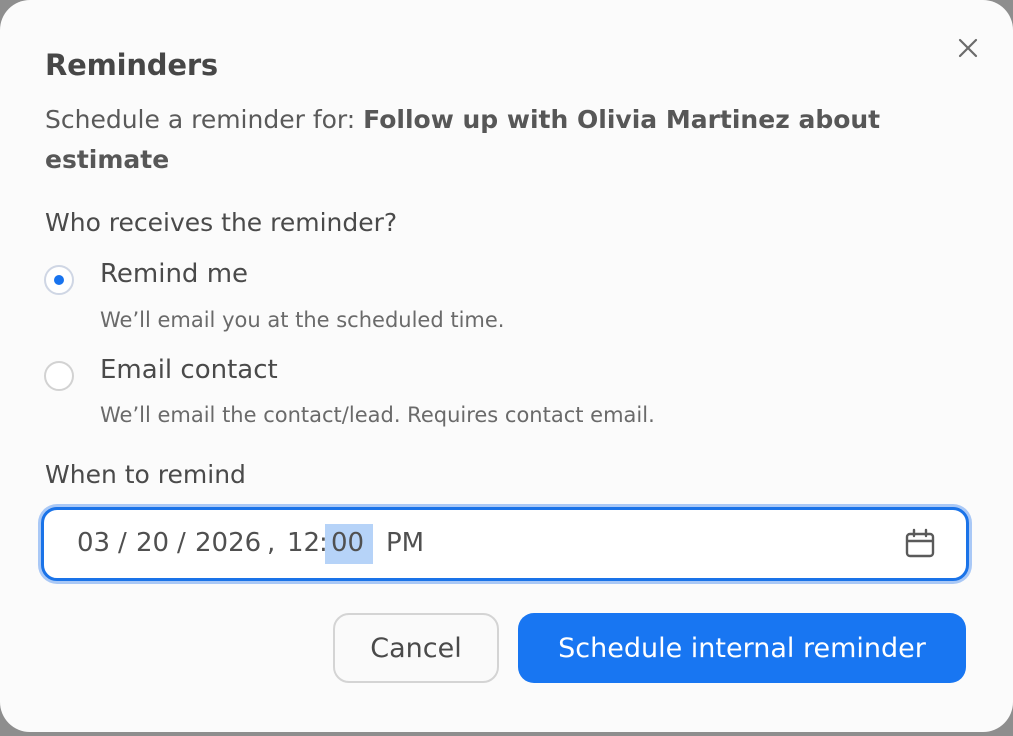 The image size is (1013, 736). I want to click on calendar-icon, so click(920, 544).